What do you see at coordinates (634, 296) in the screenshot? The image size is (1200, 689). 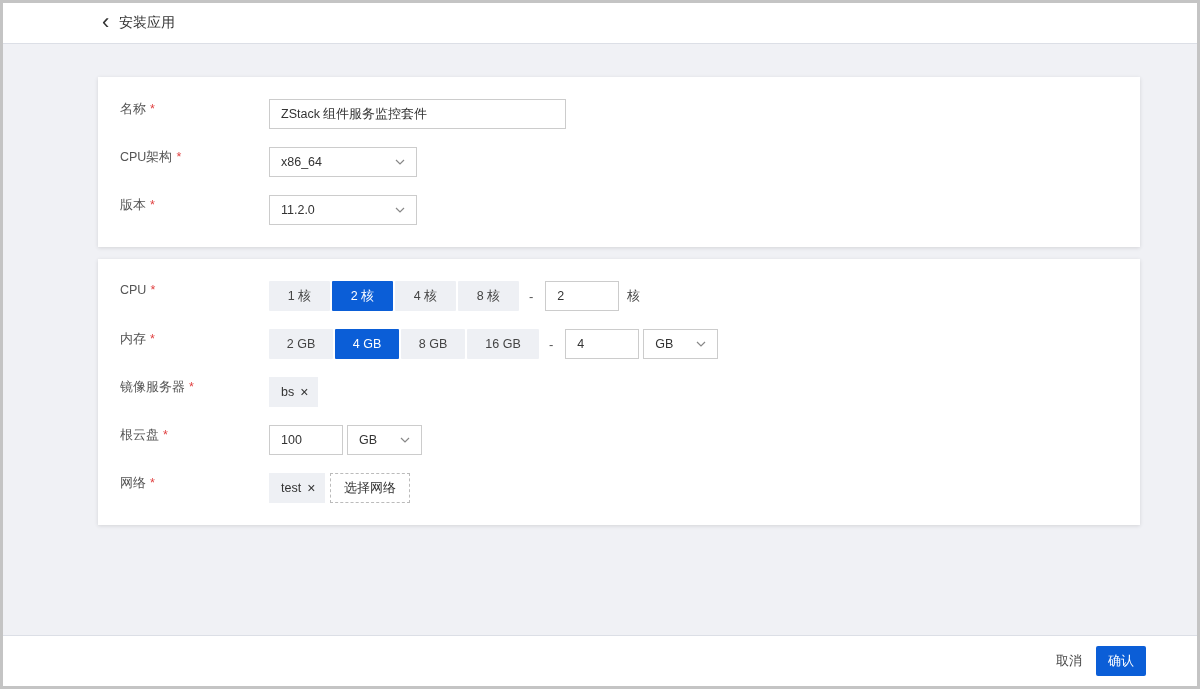 I see `unit-label: 核` at bounding box center [634, 296].